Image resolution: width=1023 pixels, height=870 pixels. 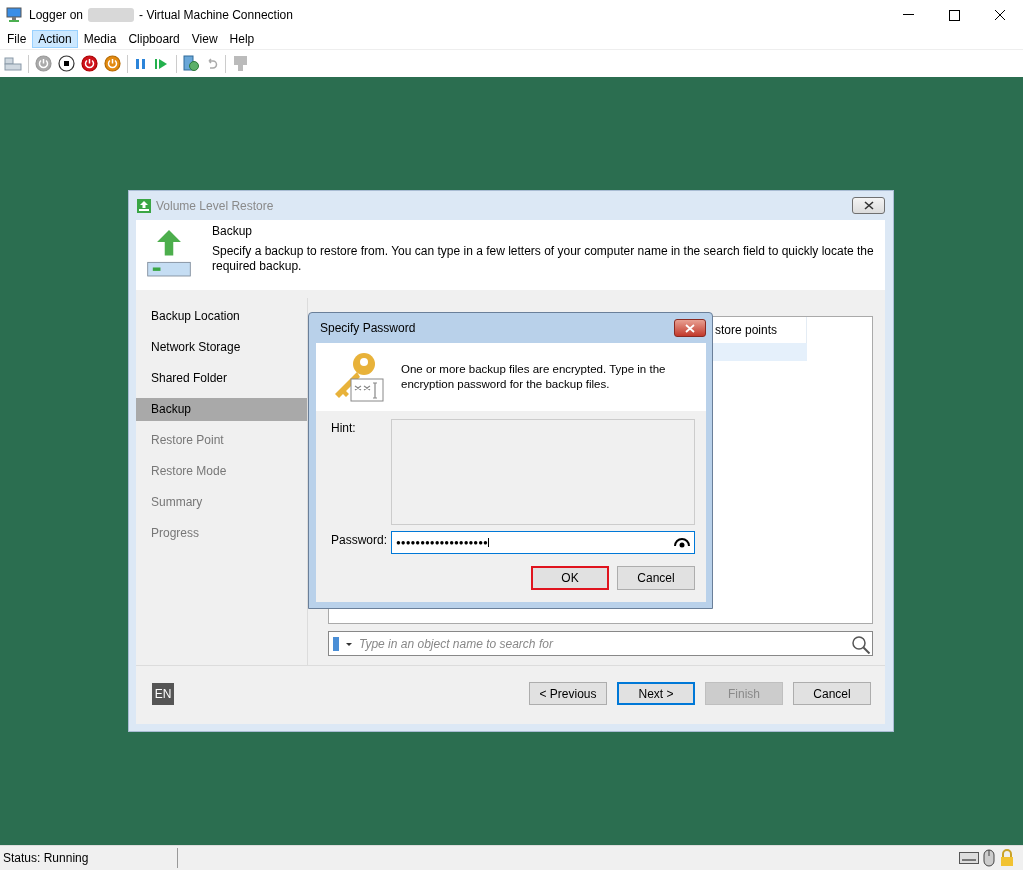 What do you see at coordinates (191, 63) in the screenshot?
I see `checkpoint-icon` at bounding box center [191, 63].